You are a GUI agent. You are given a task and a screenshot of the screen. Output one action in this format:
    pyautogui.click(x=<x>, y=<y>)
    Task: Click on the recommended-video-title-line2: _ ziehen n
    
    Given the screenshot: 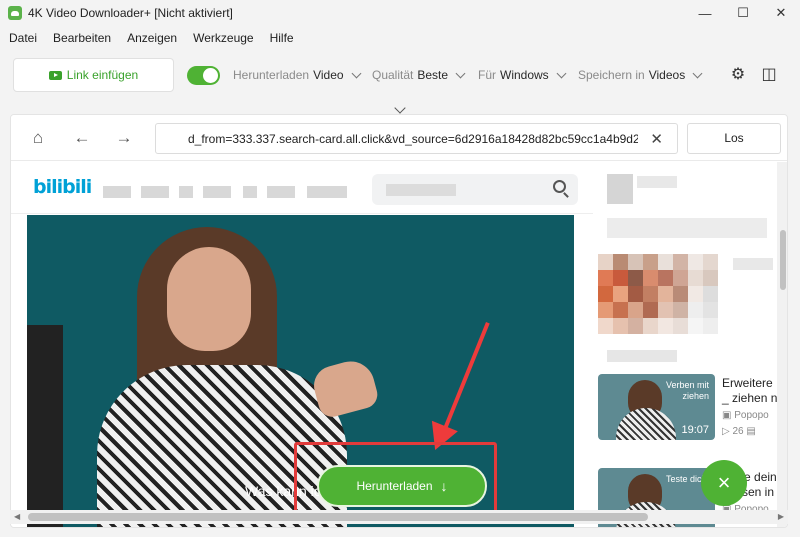 What is the action you would take?
    pyautogui.click(x=750, y=398)
    